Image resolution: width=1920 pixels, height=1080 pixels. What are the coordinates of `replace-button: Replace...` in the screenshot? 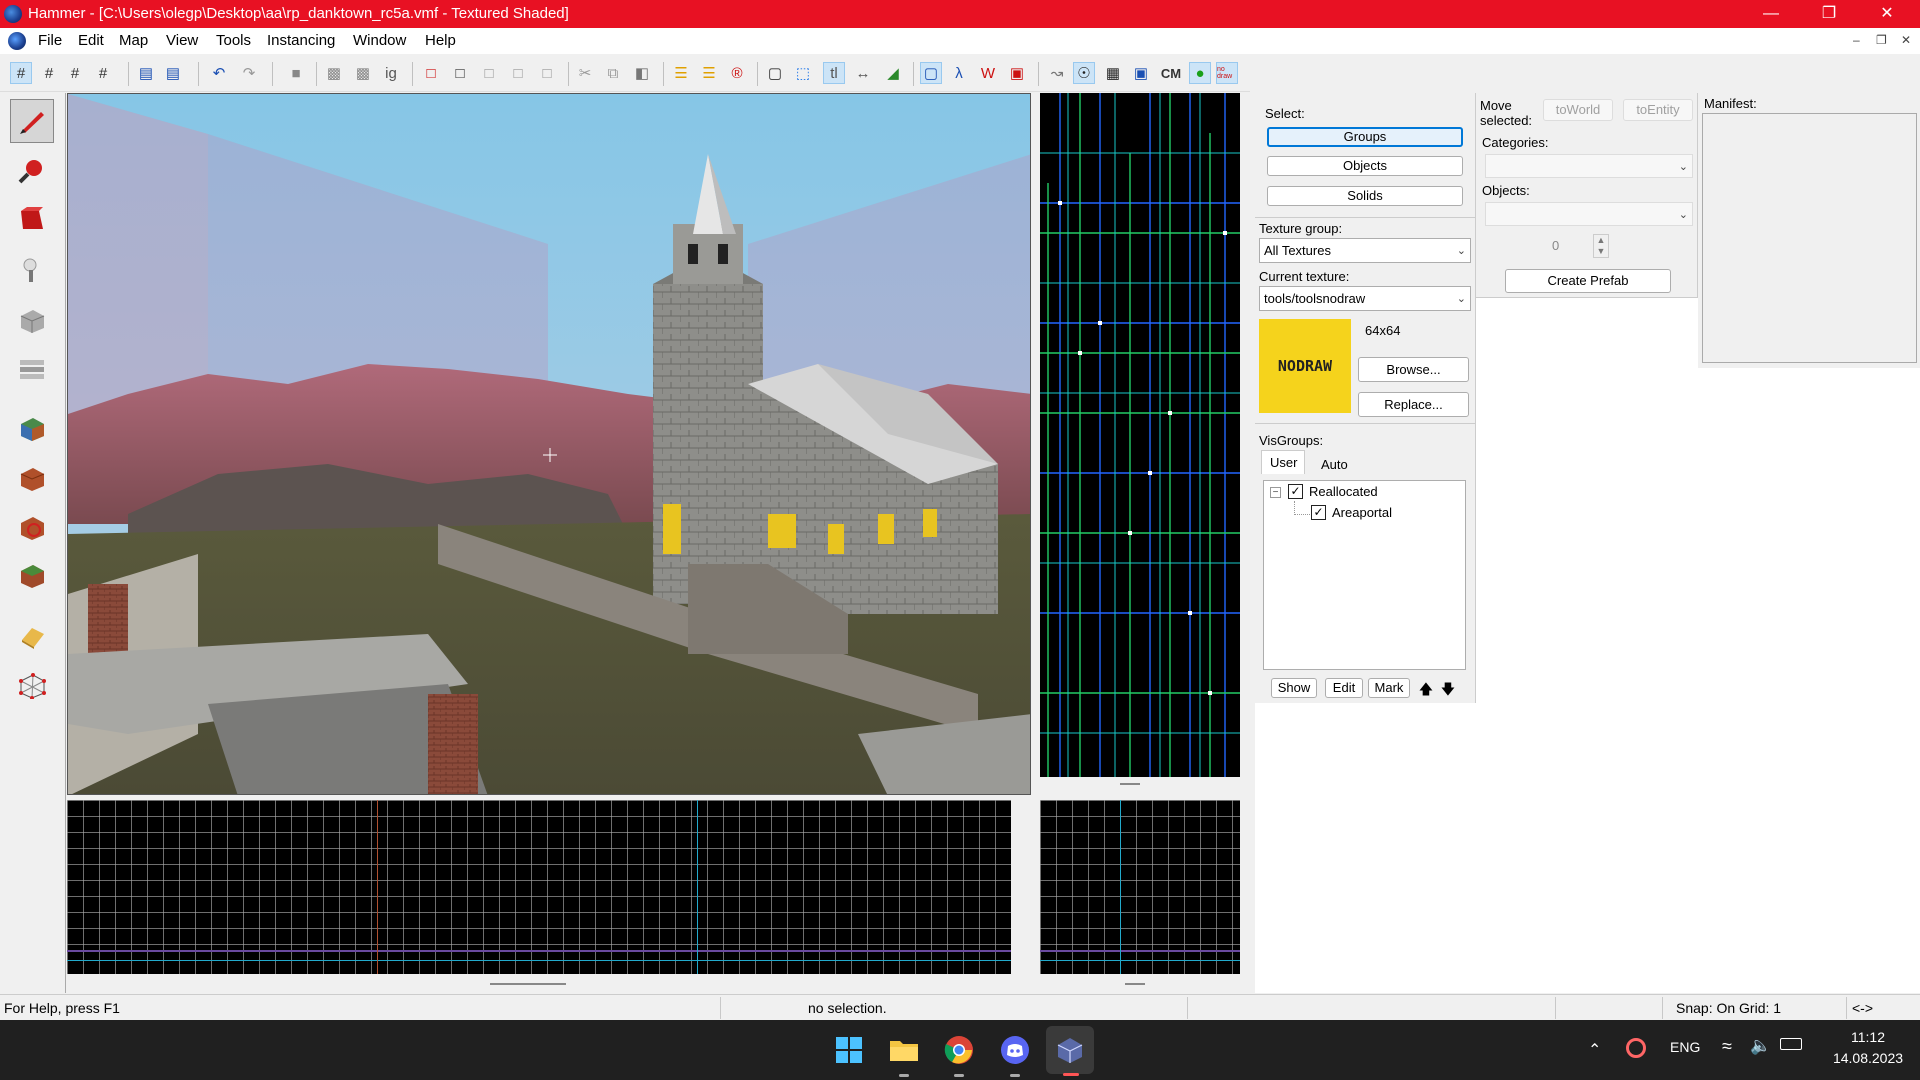 It's located at (1413, 404).